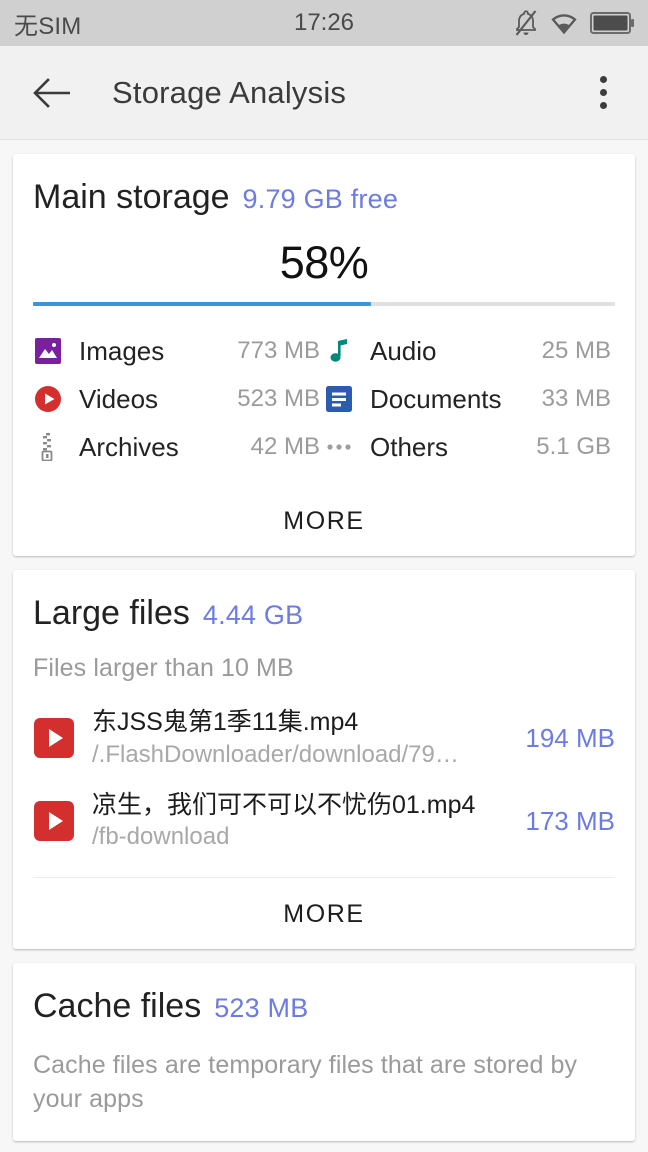  I want to click on large-files-more-wrap: MORE, so click(324, 912).